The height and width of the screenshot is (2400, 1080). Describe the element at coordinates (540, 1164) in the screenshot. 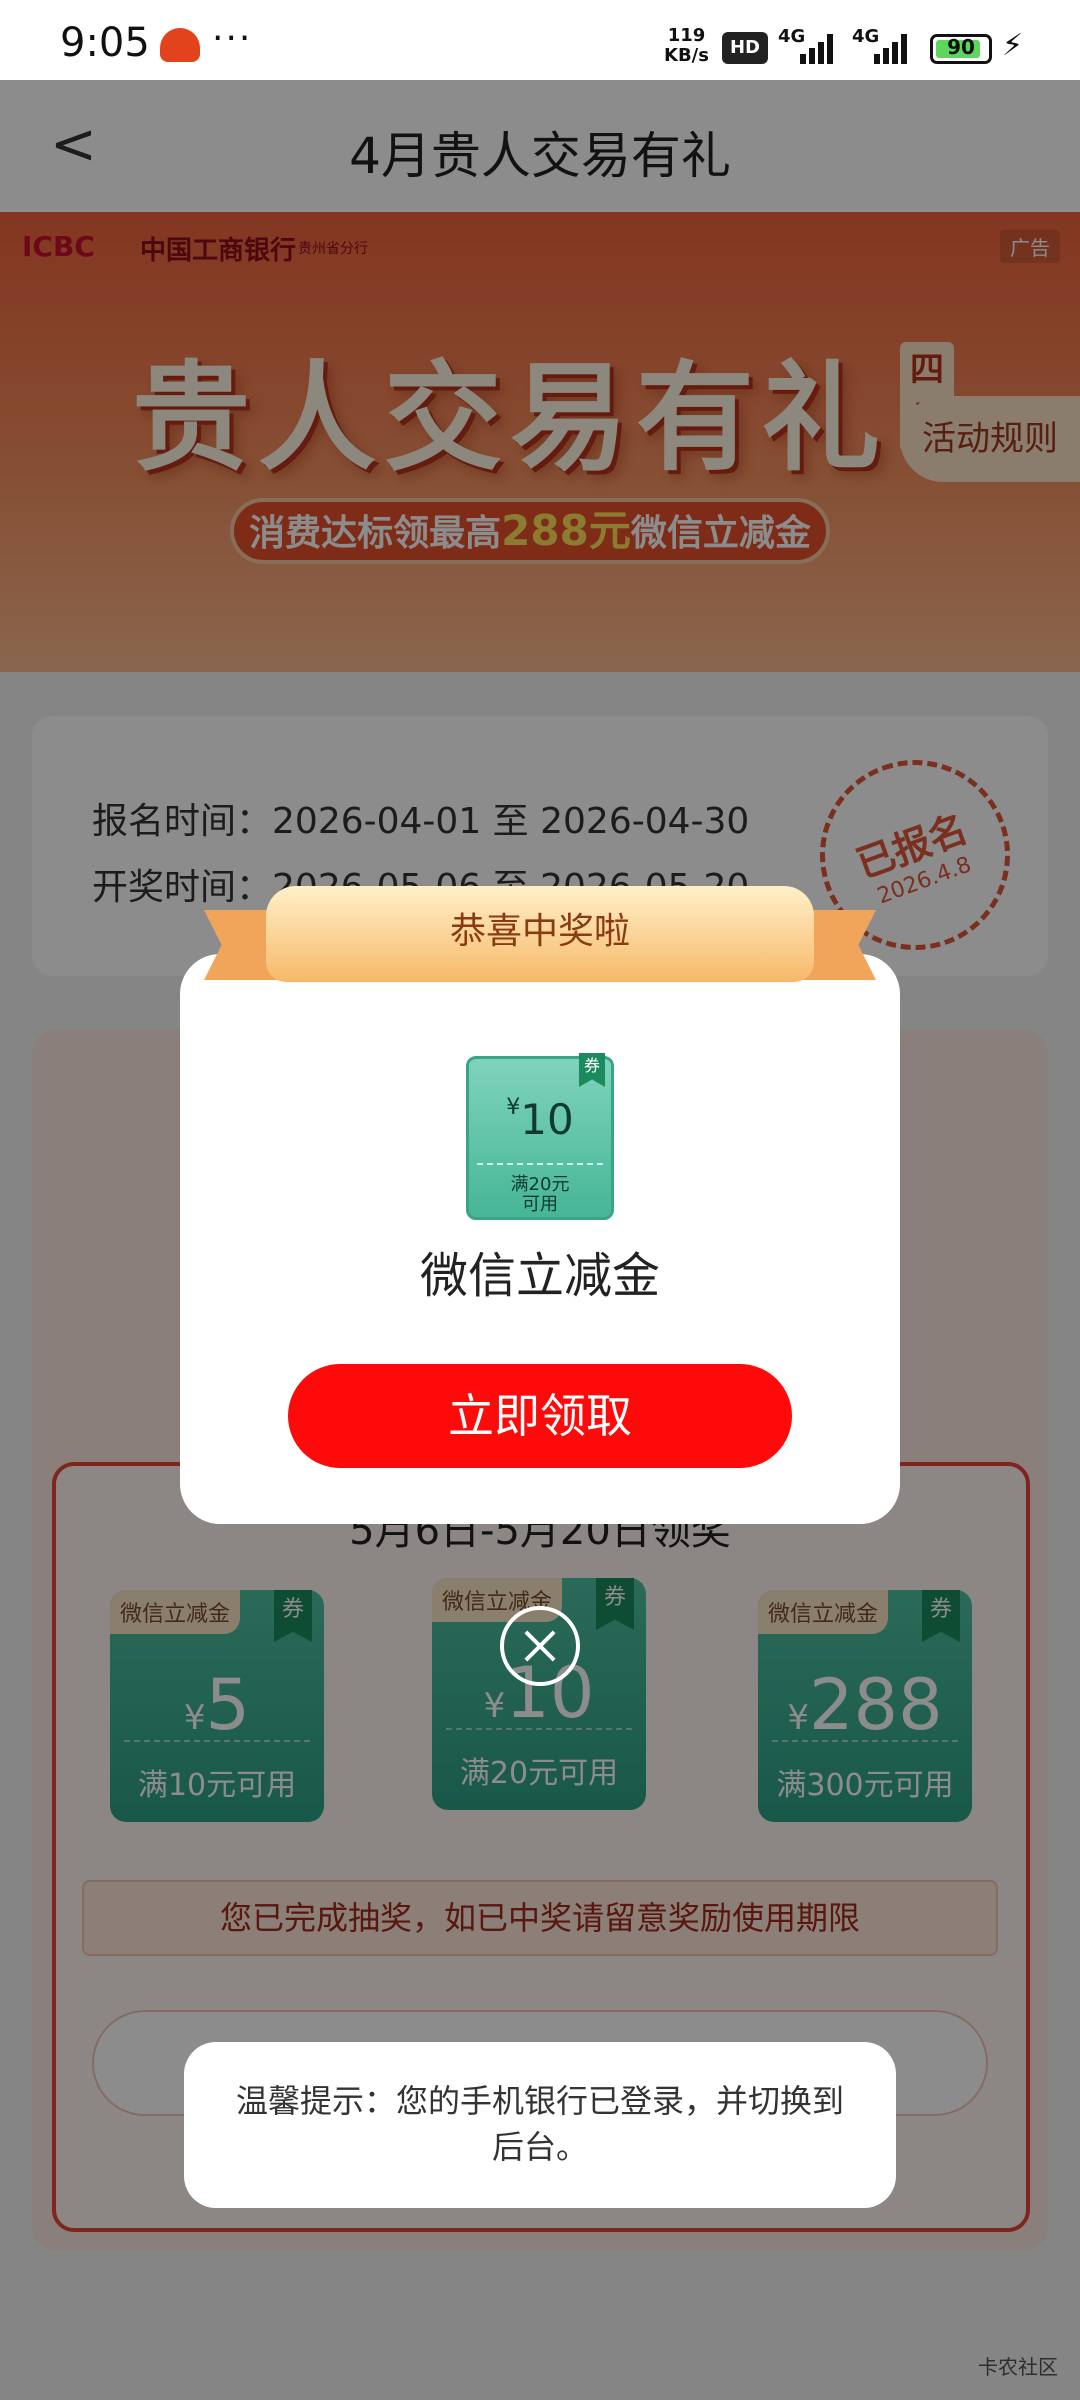

I see `prize-coupon-divider` at that location.